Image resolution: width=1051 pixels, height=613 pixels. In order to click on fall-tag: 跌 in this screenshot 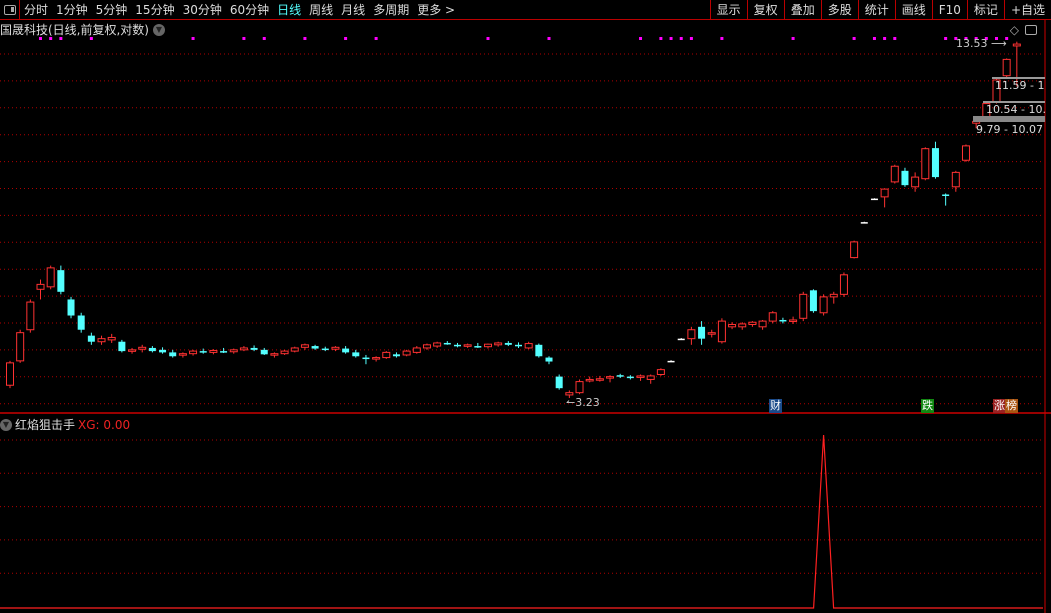, I will do `click(927, 406)`.